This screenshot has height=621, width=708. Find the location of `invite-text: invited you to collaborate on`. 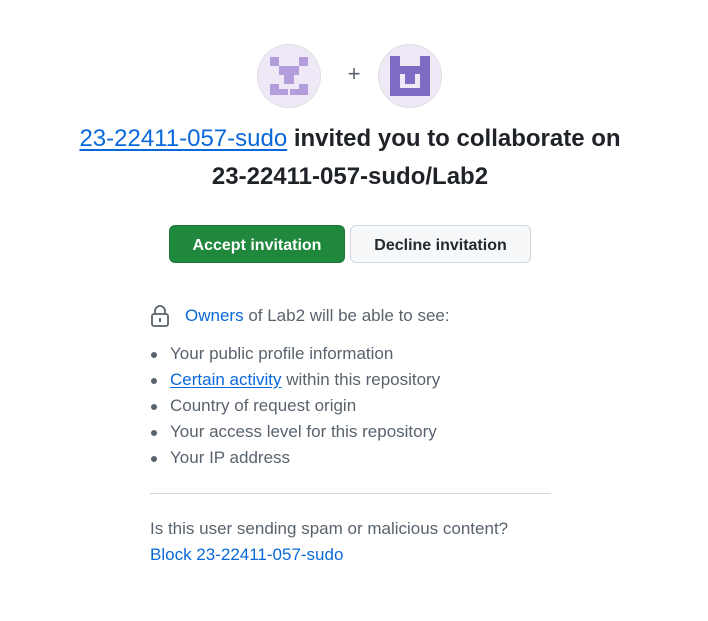

invite-text: invited you to collaborate on is located at coordinates (457, 138).